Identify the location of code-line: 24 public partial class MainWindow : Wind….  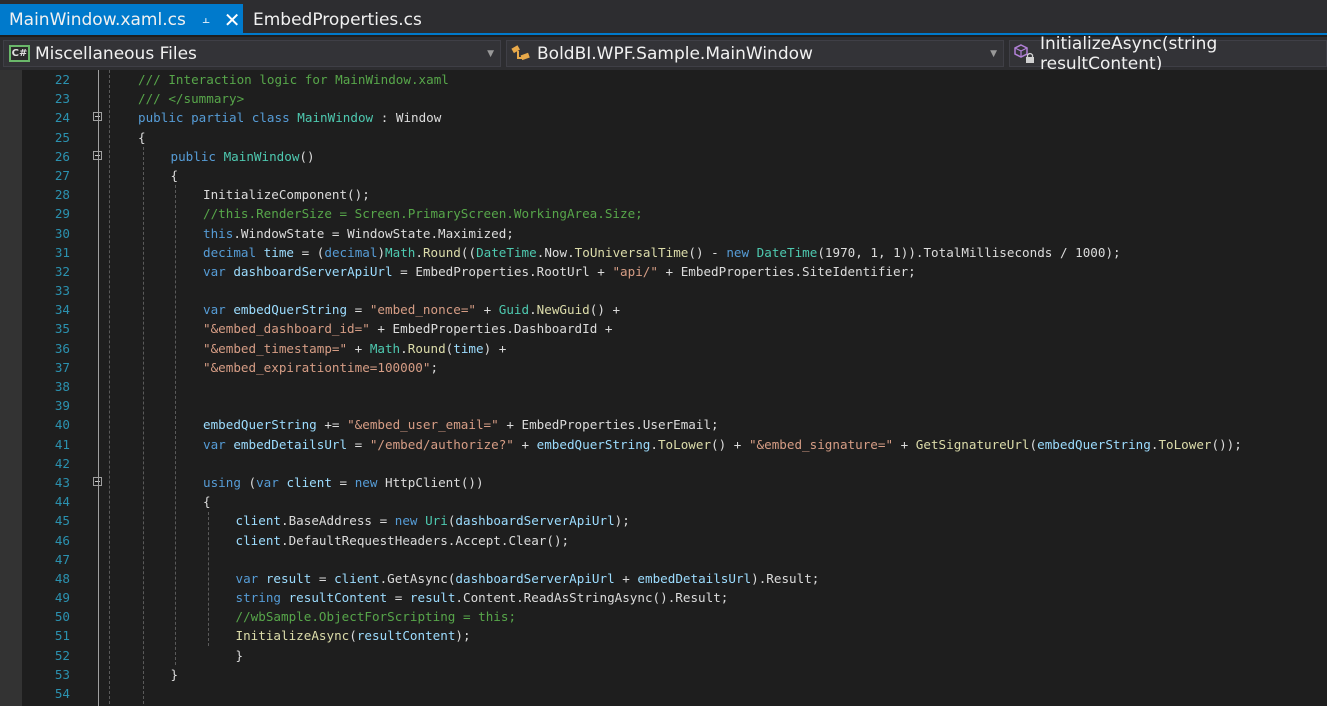
(674, 117).